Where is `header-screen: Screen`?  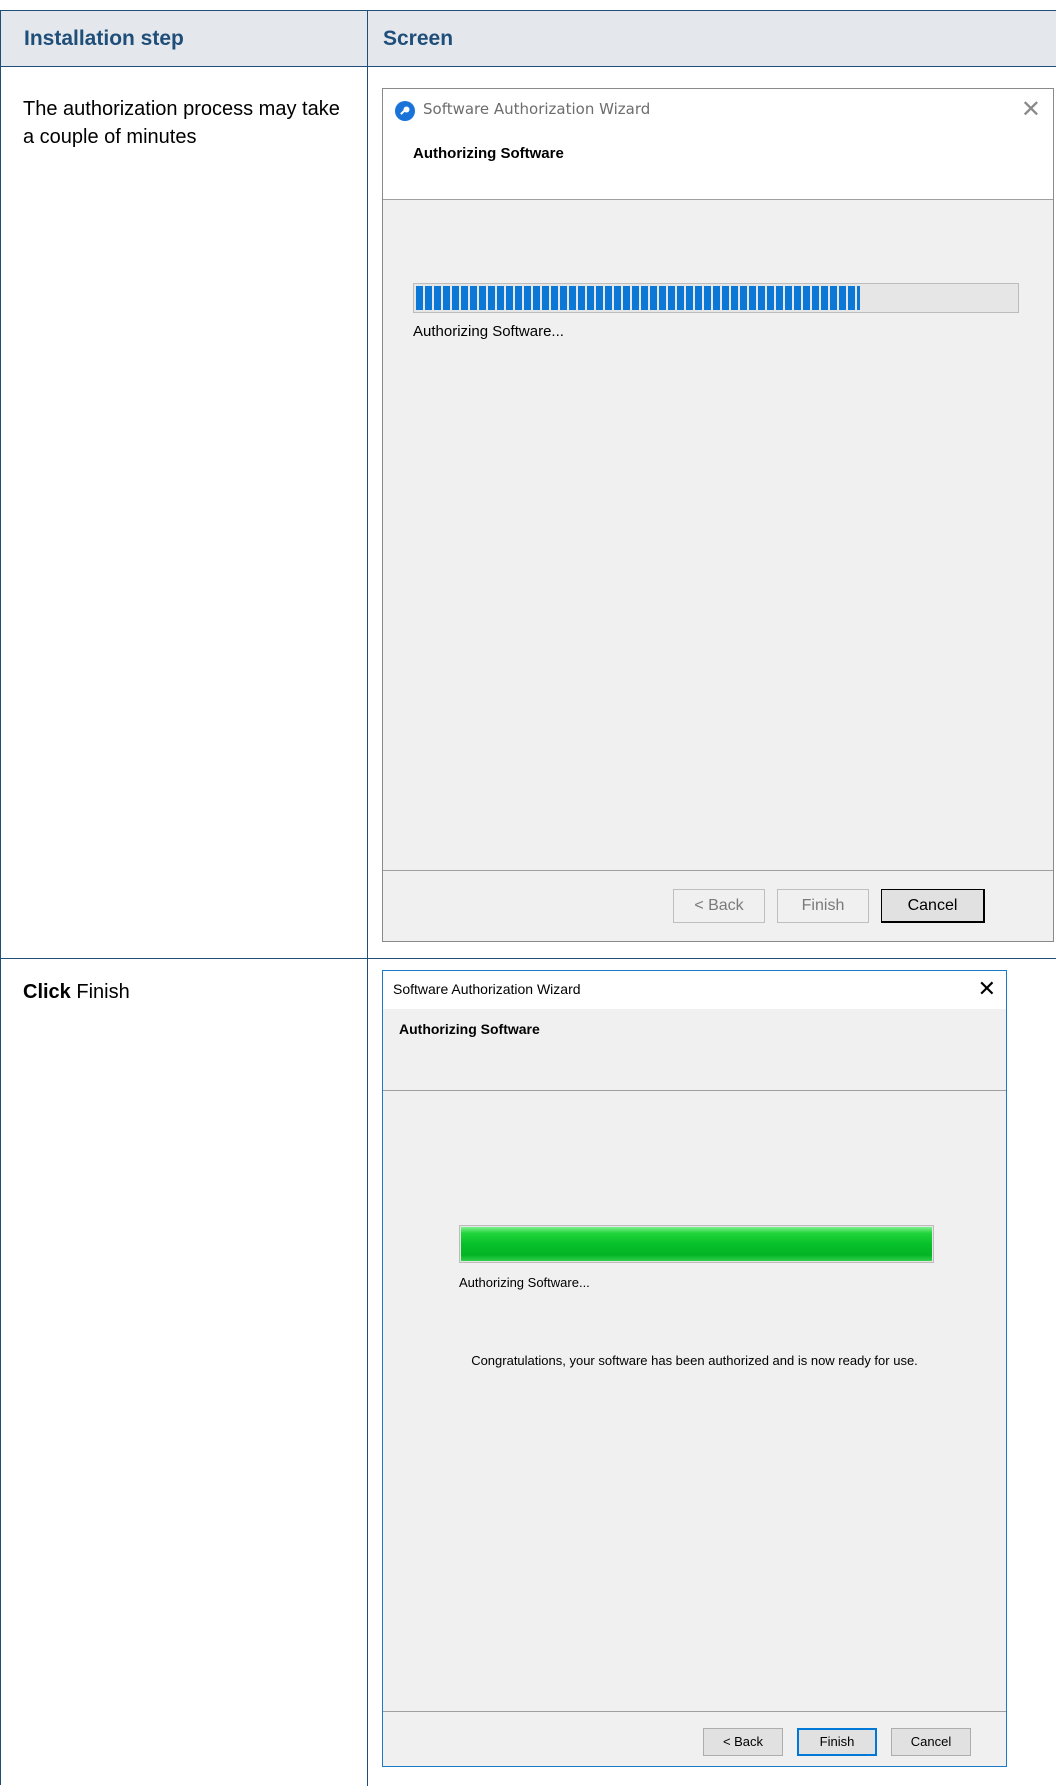
header-screen: Screen is located at coordinates (418, 38).